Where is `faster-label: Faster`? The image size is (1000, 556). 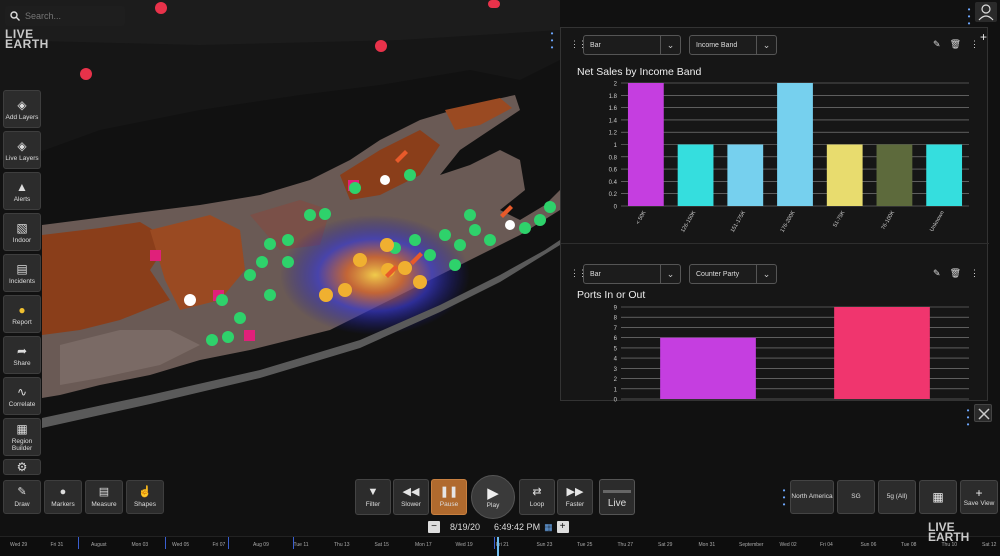 faster-label: Faster is located at coordinates (575, 504).